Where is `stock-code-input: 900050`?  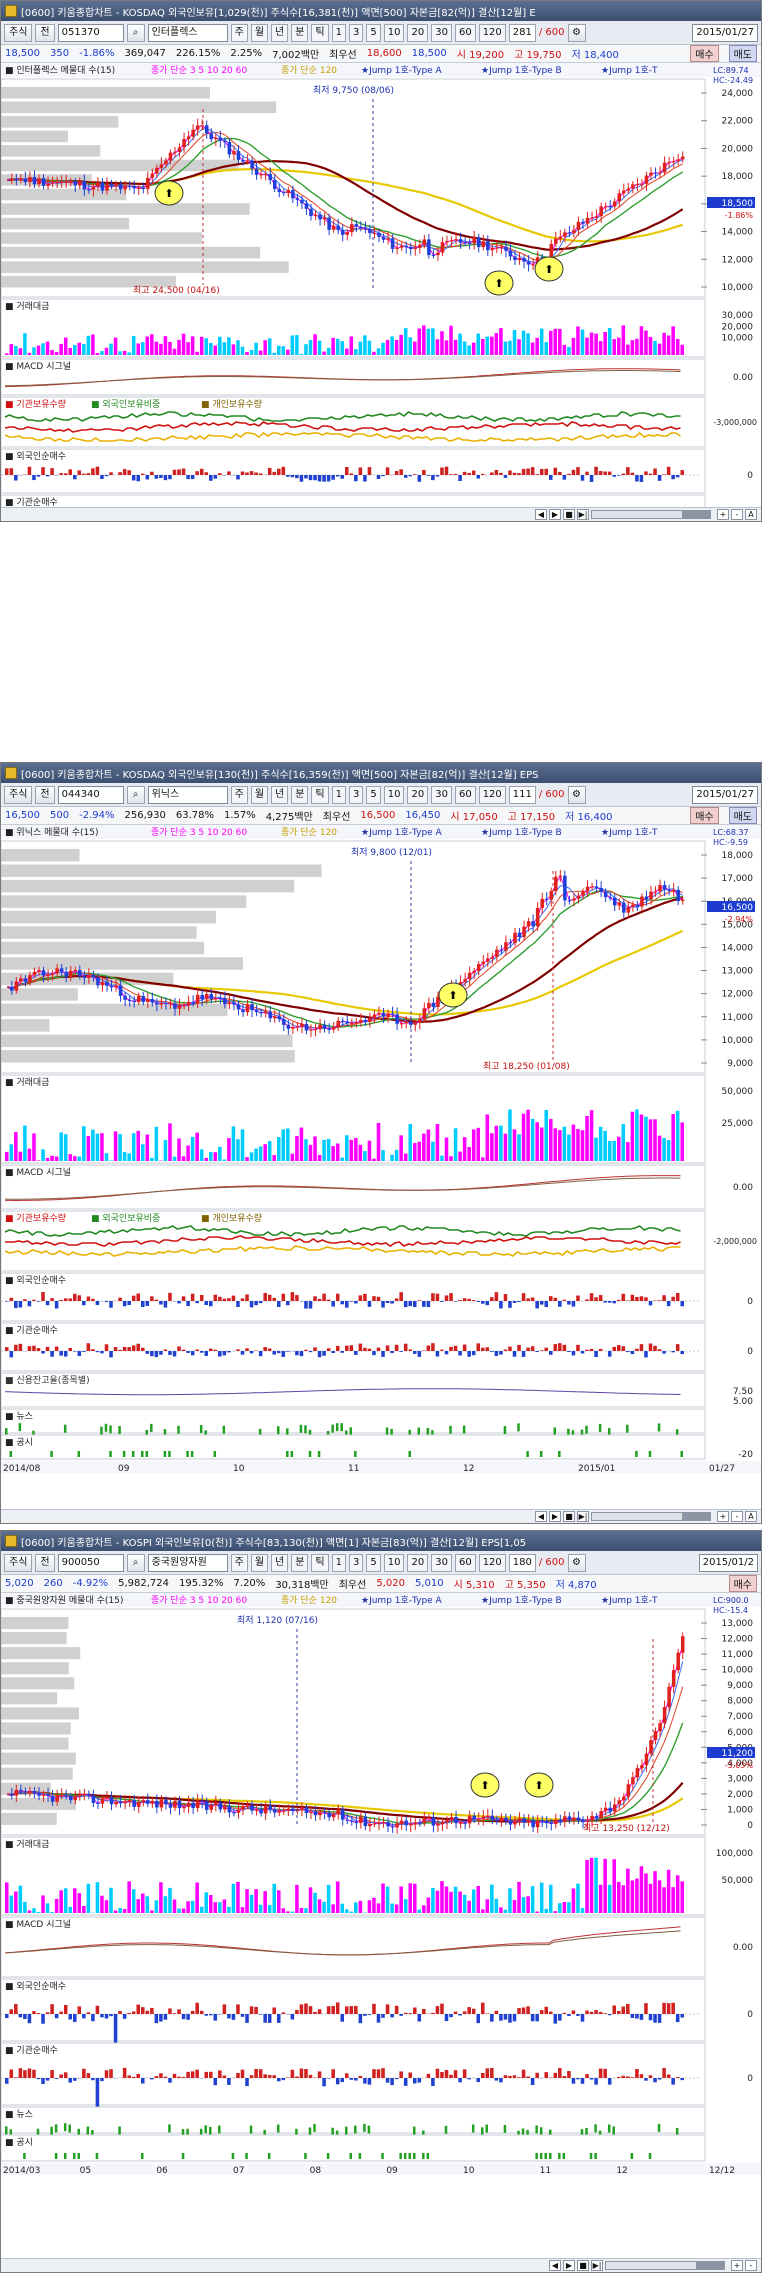 stock-code-input: 900050 is located at coordinates (90, 1562).